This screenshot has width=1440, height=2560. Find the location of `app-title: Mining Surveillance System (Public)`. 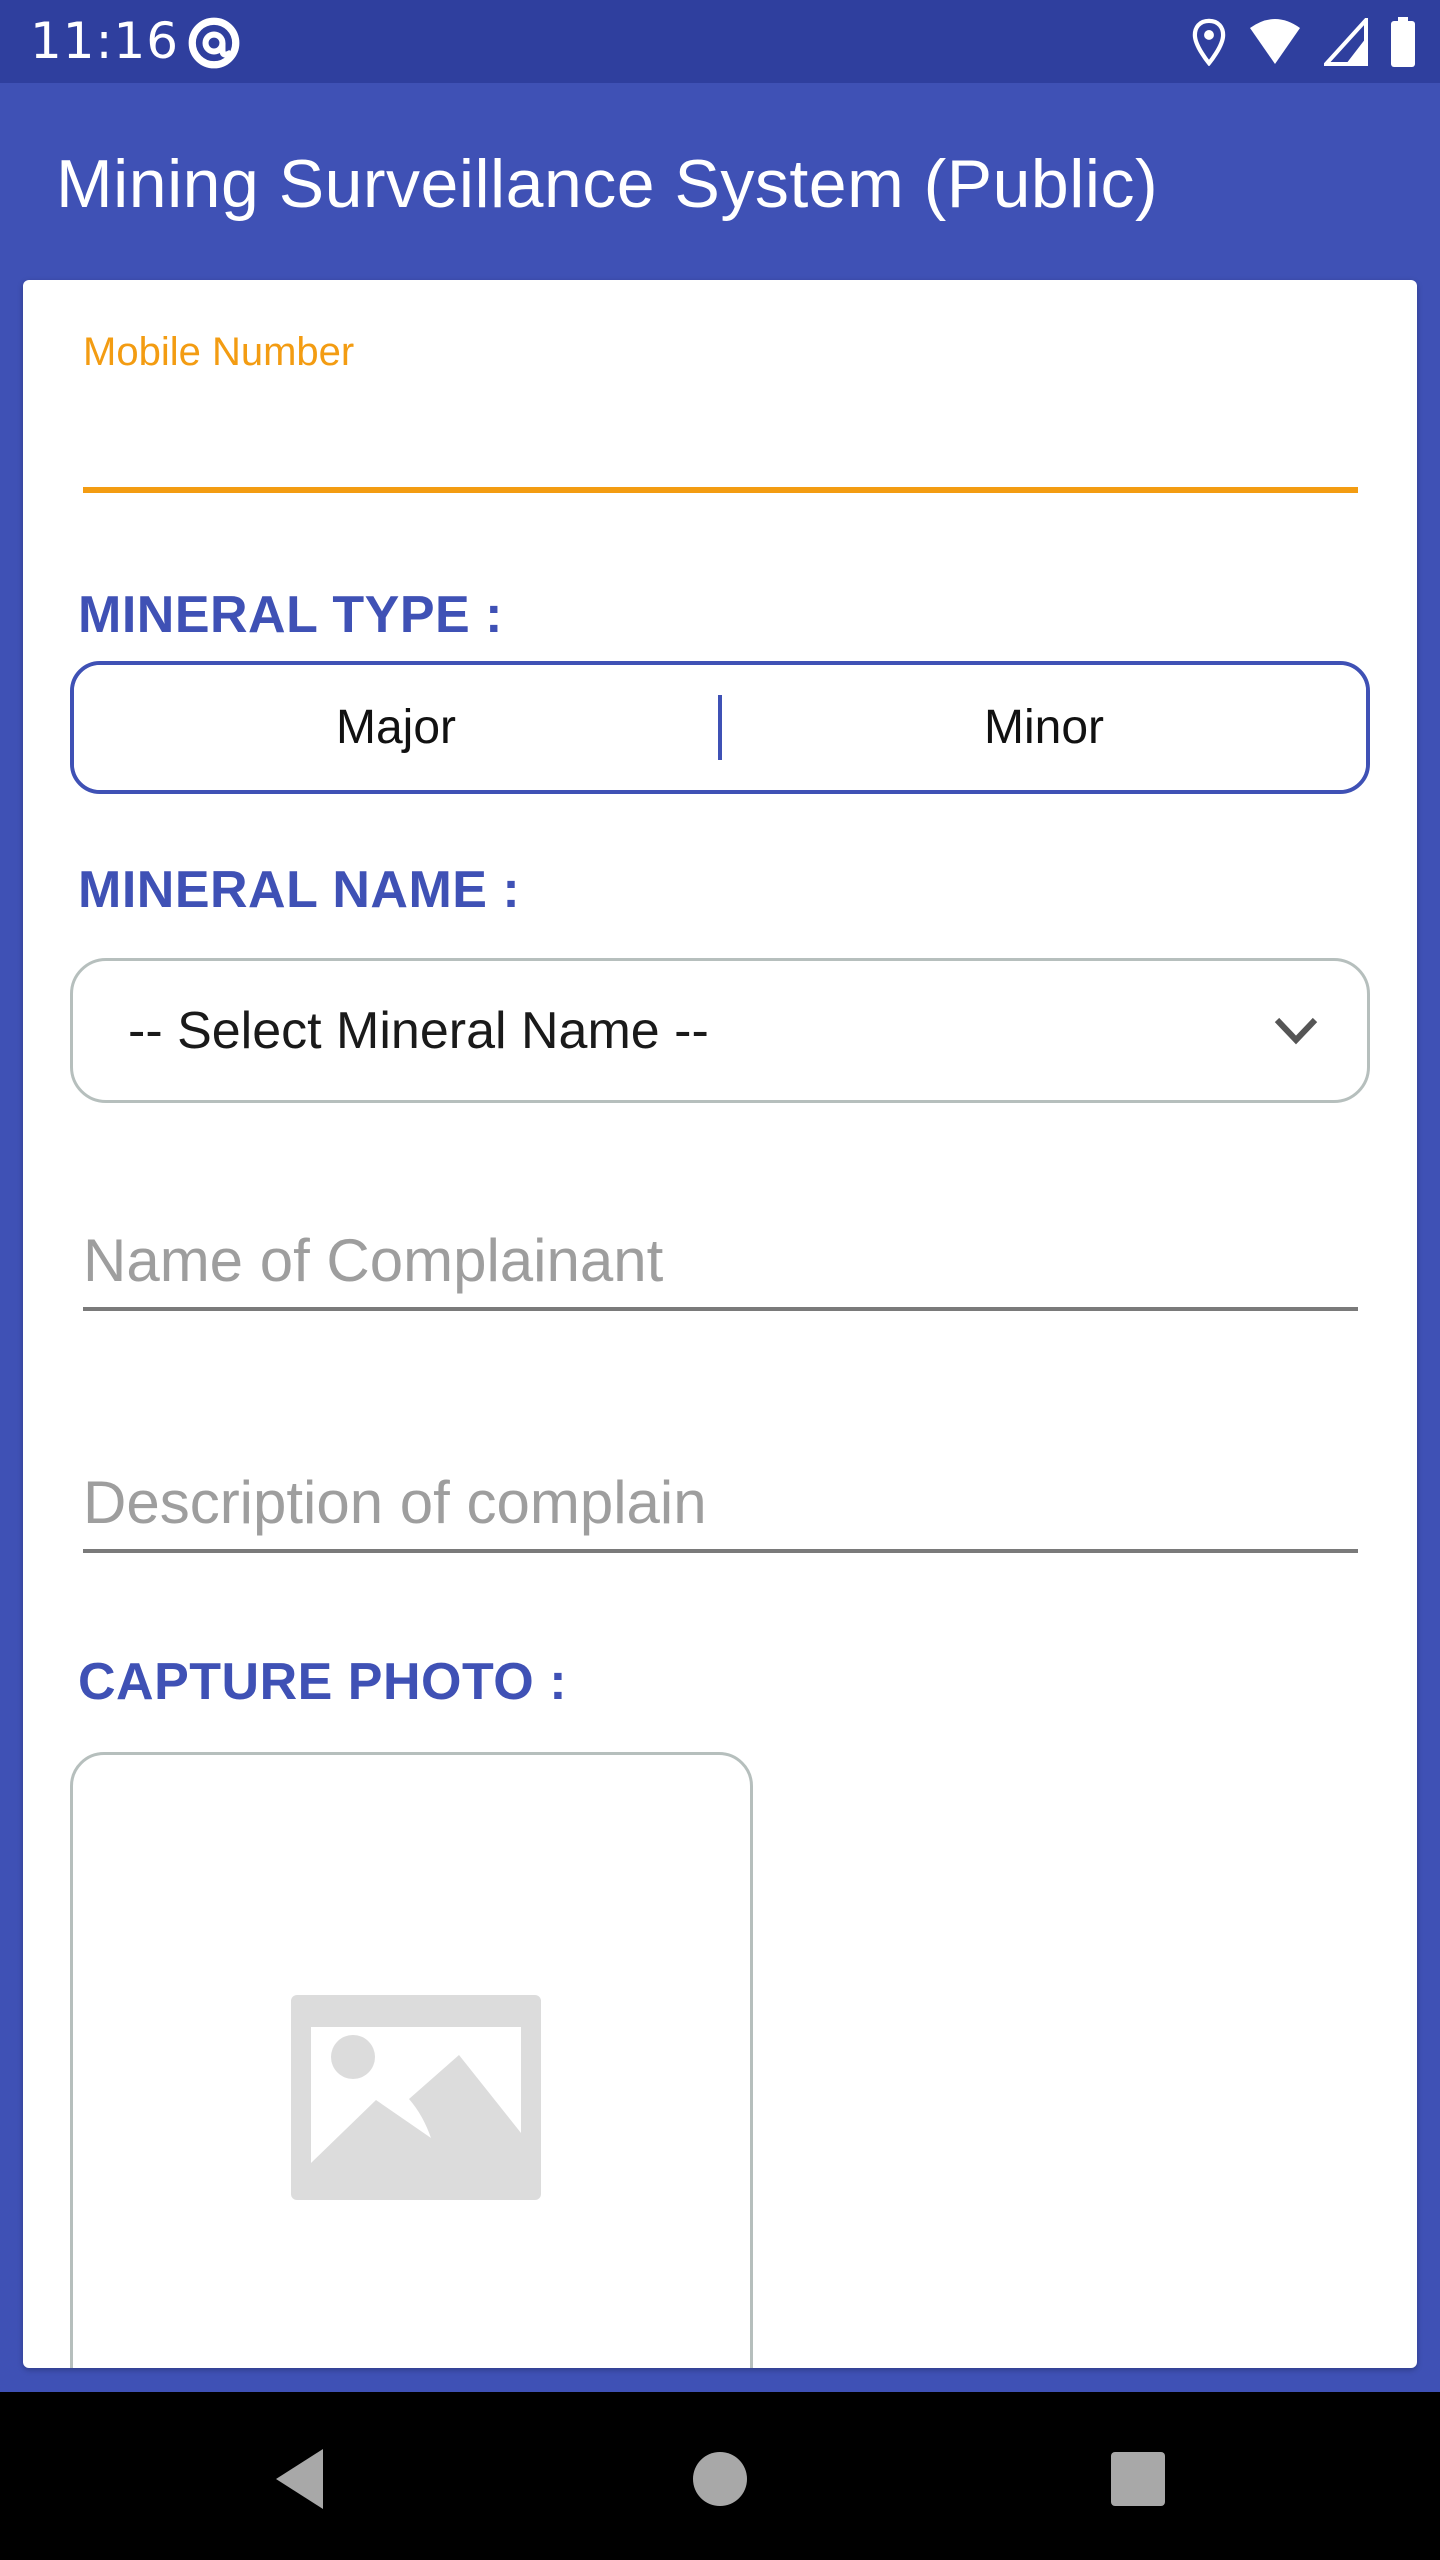

app-title: Mining Surveillance System (Public) is located at coordinates (607, 184).